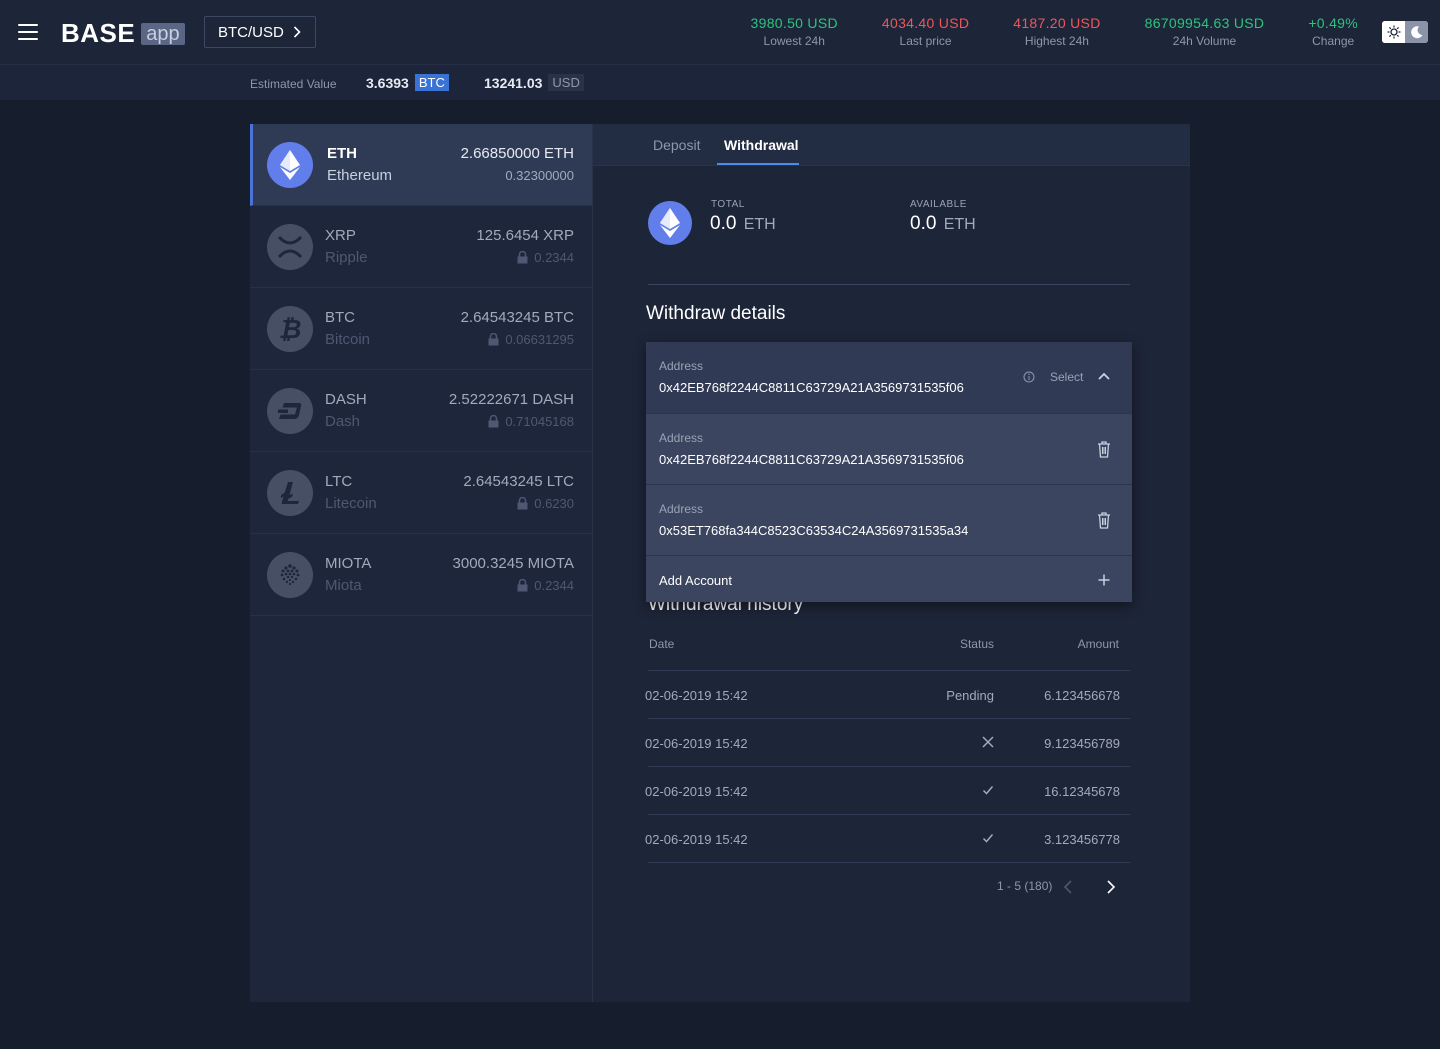 The height and width of the screenshot is (1049, 1440). What do you see at coordinates (794, 41) in the screenshot?
I see `stat-label: Lowest 24h` at bounding box center [794, 41].